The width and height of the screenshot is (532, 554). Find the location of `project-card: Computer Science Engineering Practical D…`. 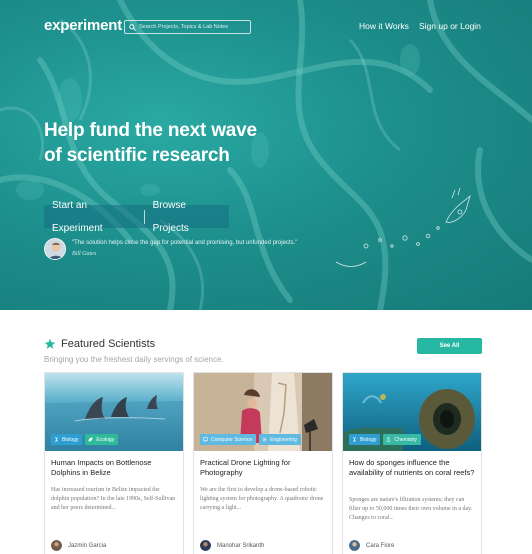

project-card: Computer Science Engineering Practical D… is located at coordinates (263, 463).